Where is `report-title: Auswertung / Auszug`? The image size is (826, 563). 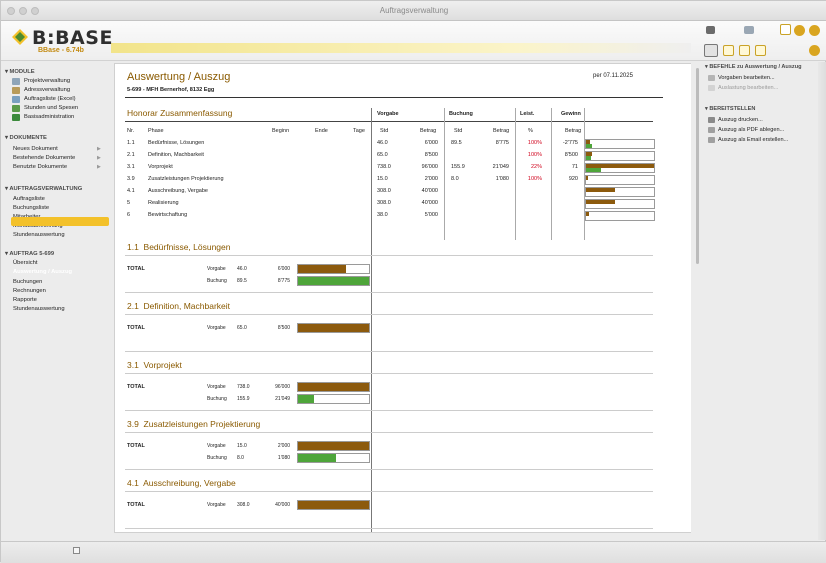 report-title: Auswertung / Auszug is located at coordinates (179, 77).